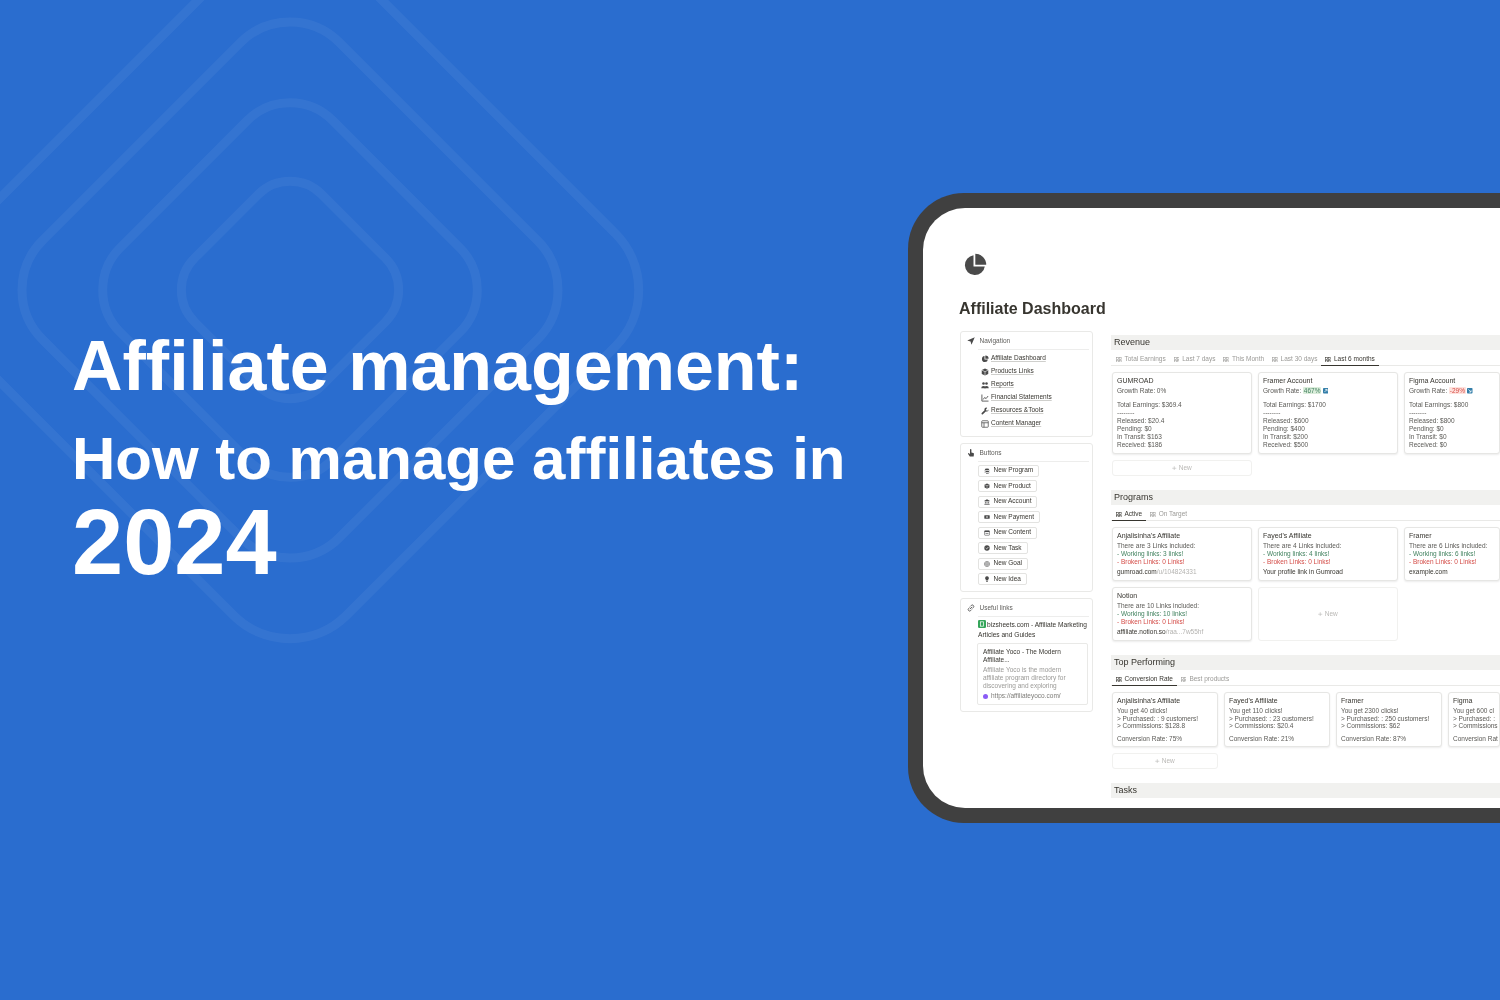  I want to click on wrench-icon, so click(985, 410).